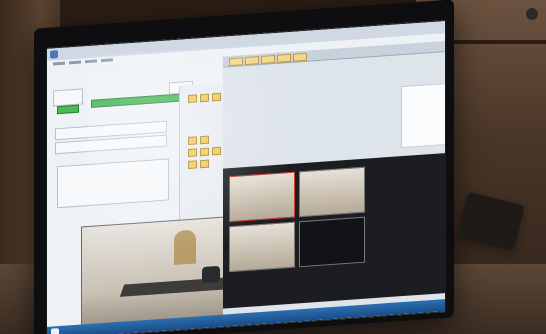 This screenshot has width=546, height=334. I want to click on app-icon, so click(54, 54).